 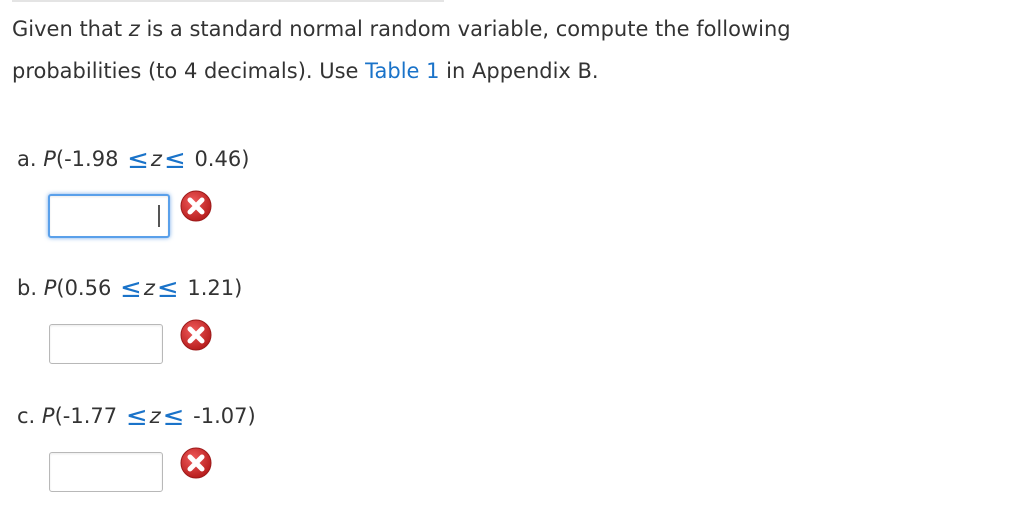 What do you see at coordinates (84, 288) in the screenshot?
I see `lower-bound: (0.56` at bounding box center [84, 288].